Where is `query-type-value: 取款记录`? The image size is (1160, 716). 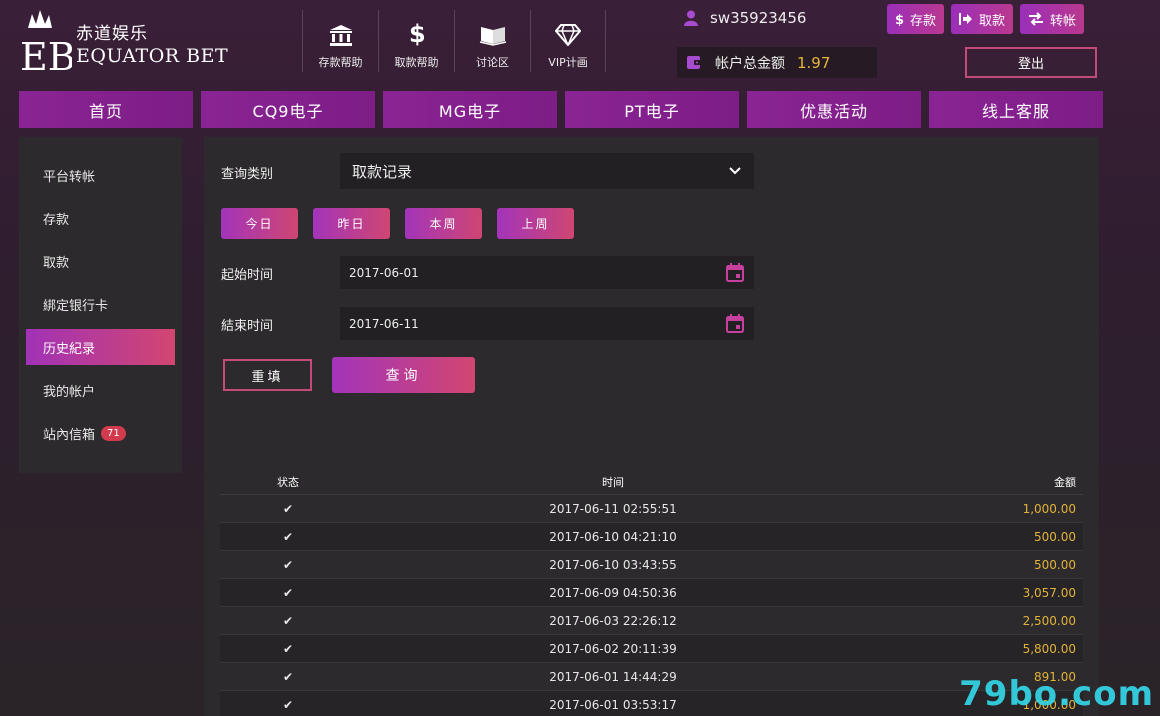 query-type-value: 取款记录 is located at coordinates (382, 171).